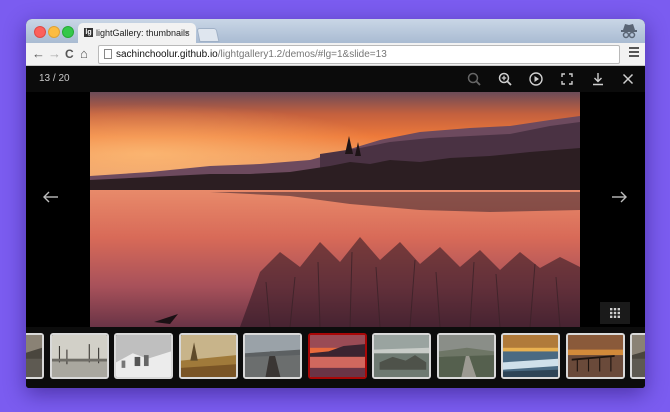 This screenshot has width=670, height=412. What do you see at coordinates (187, 33) in the screenshot?
I see `tab-close-icon: ×` at bounding box center [187, 33].